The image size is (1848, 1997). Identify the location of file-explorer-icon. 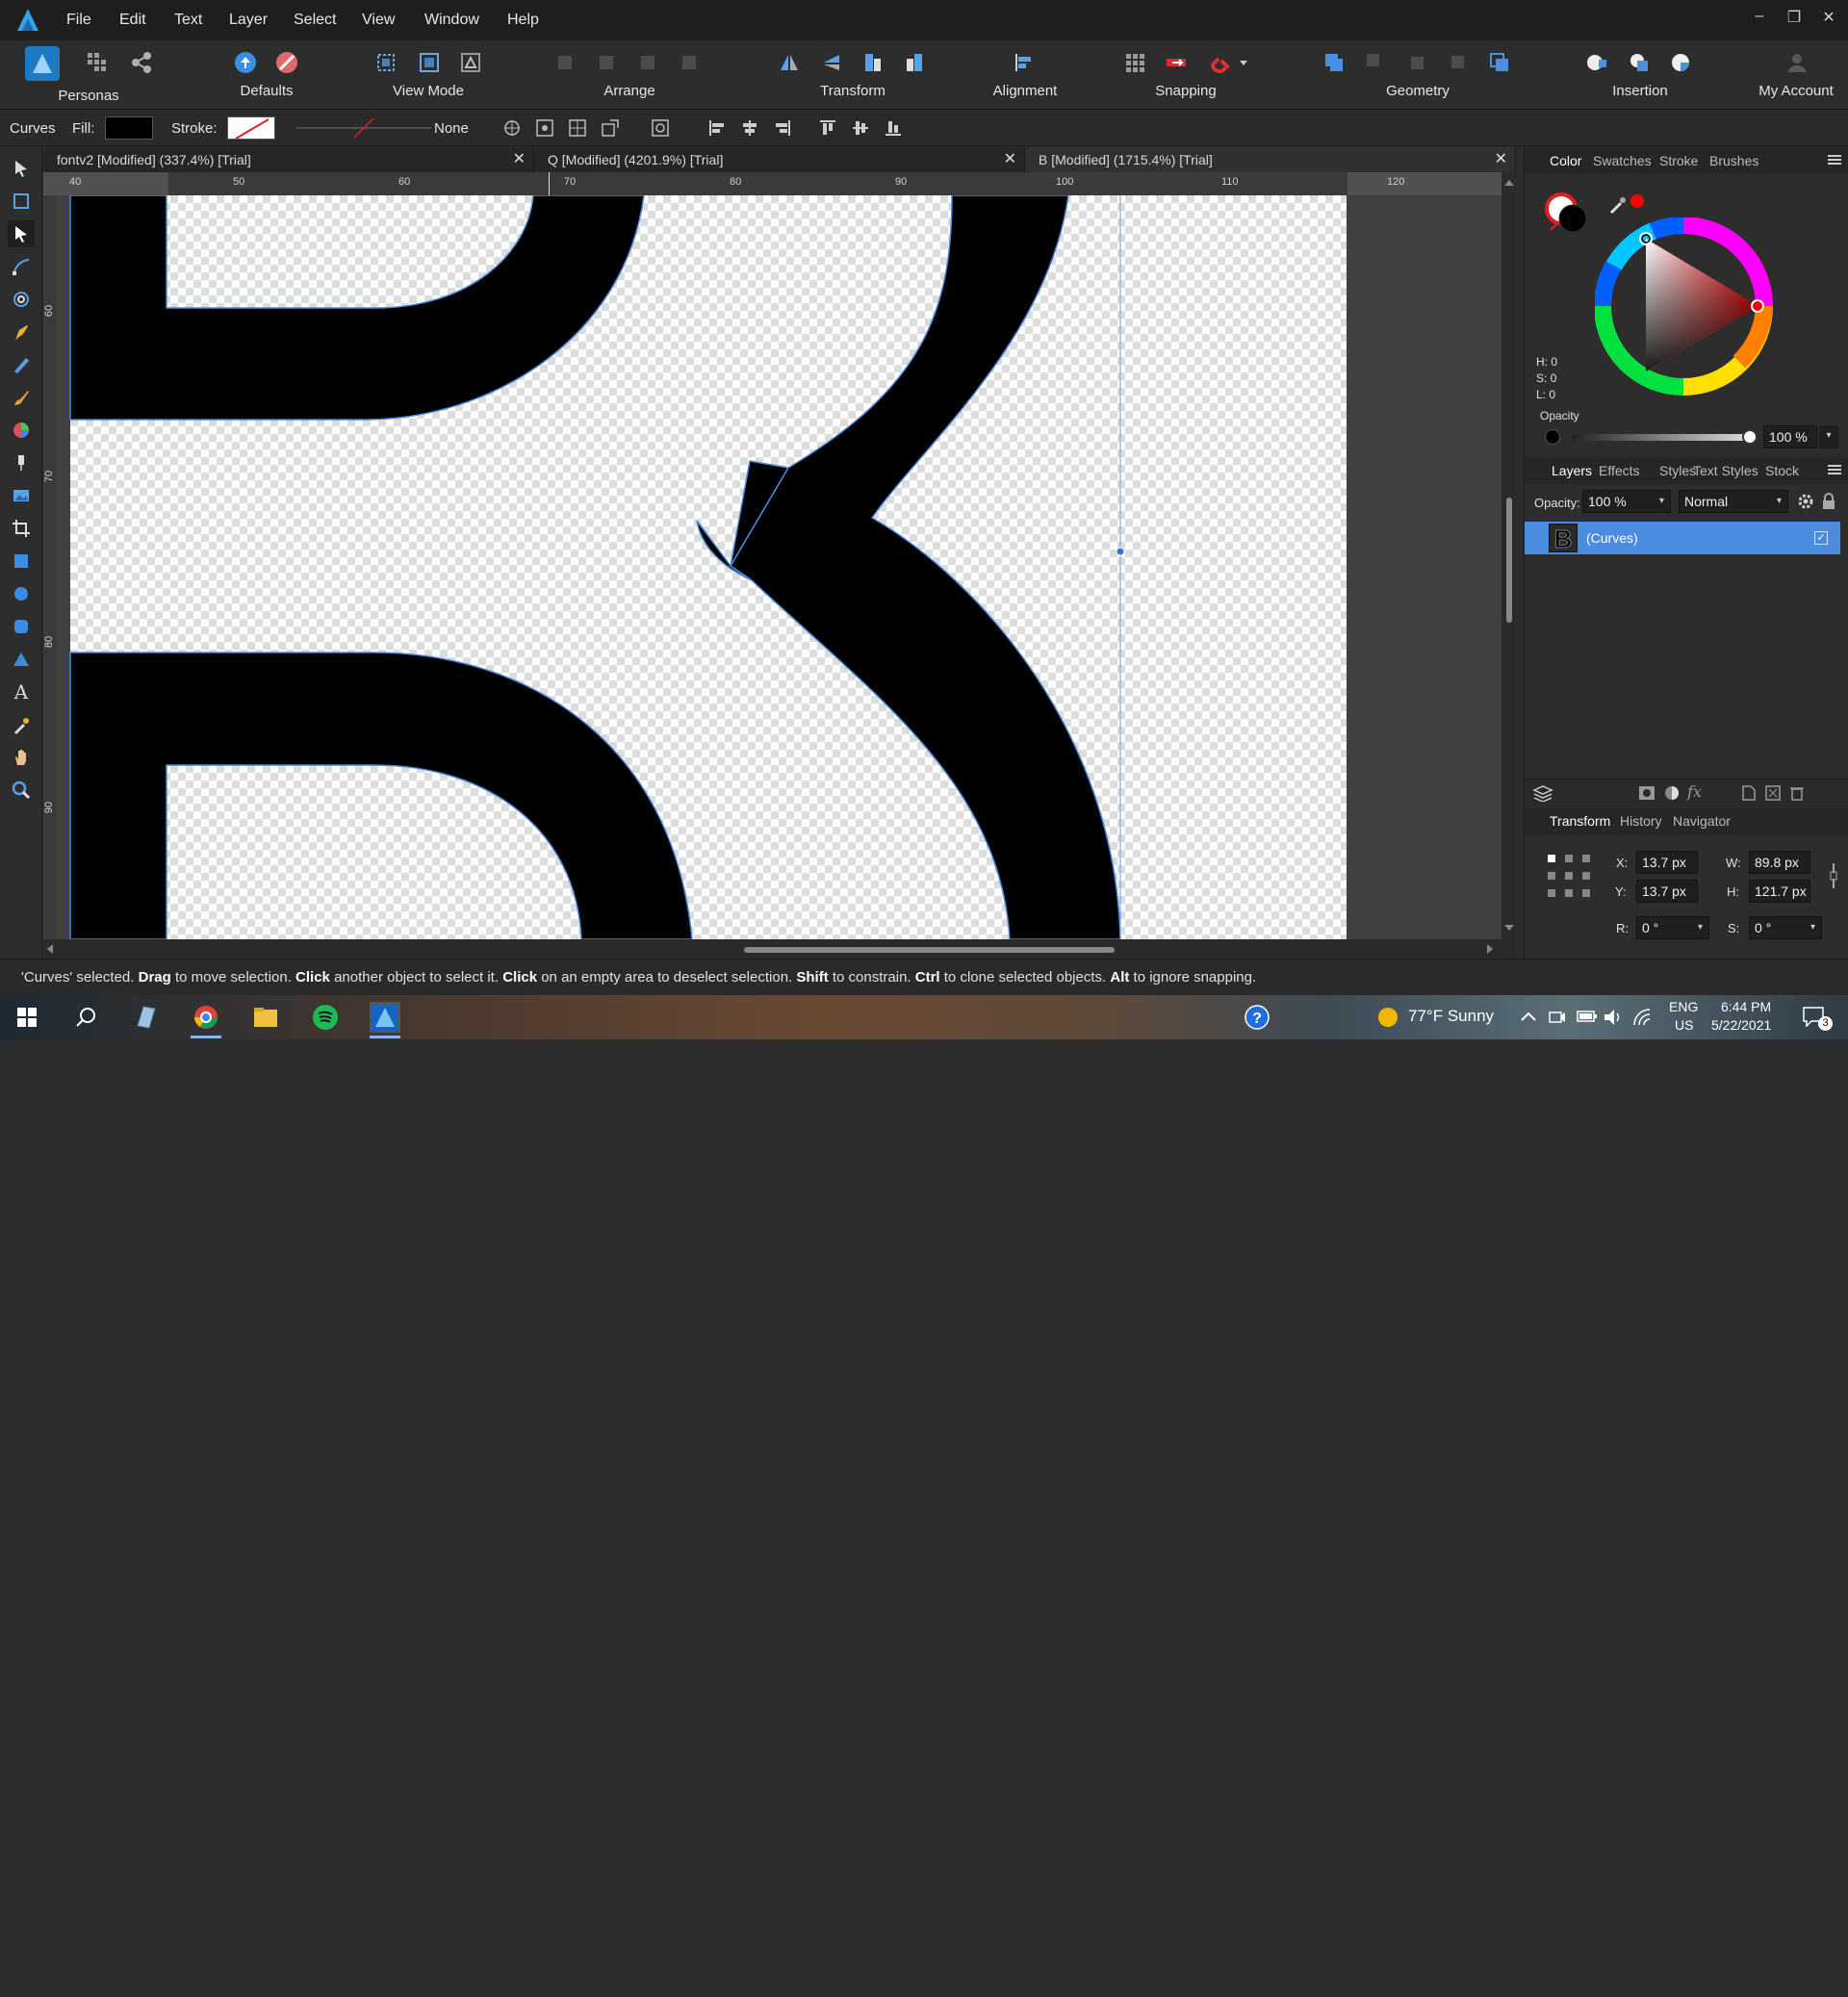
(265, 1018).